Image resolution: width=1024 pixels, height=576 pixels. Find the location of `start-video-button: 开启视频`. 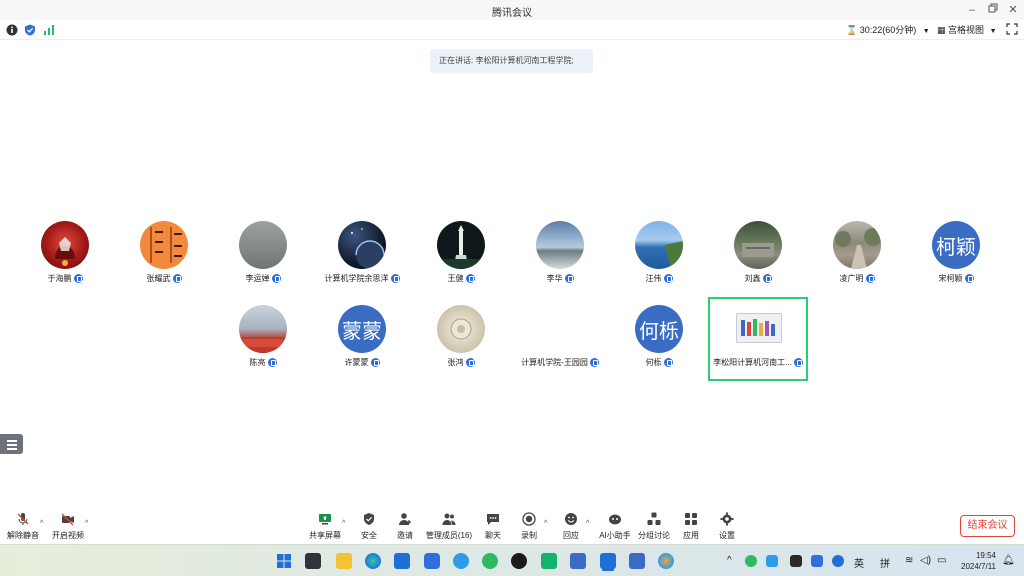

start-video-button: 开启视频 is located at coordinates (68, 527).